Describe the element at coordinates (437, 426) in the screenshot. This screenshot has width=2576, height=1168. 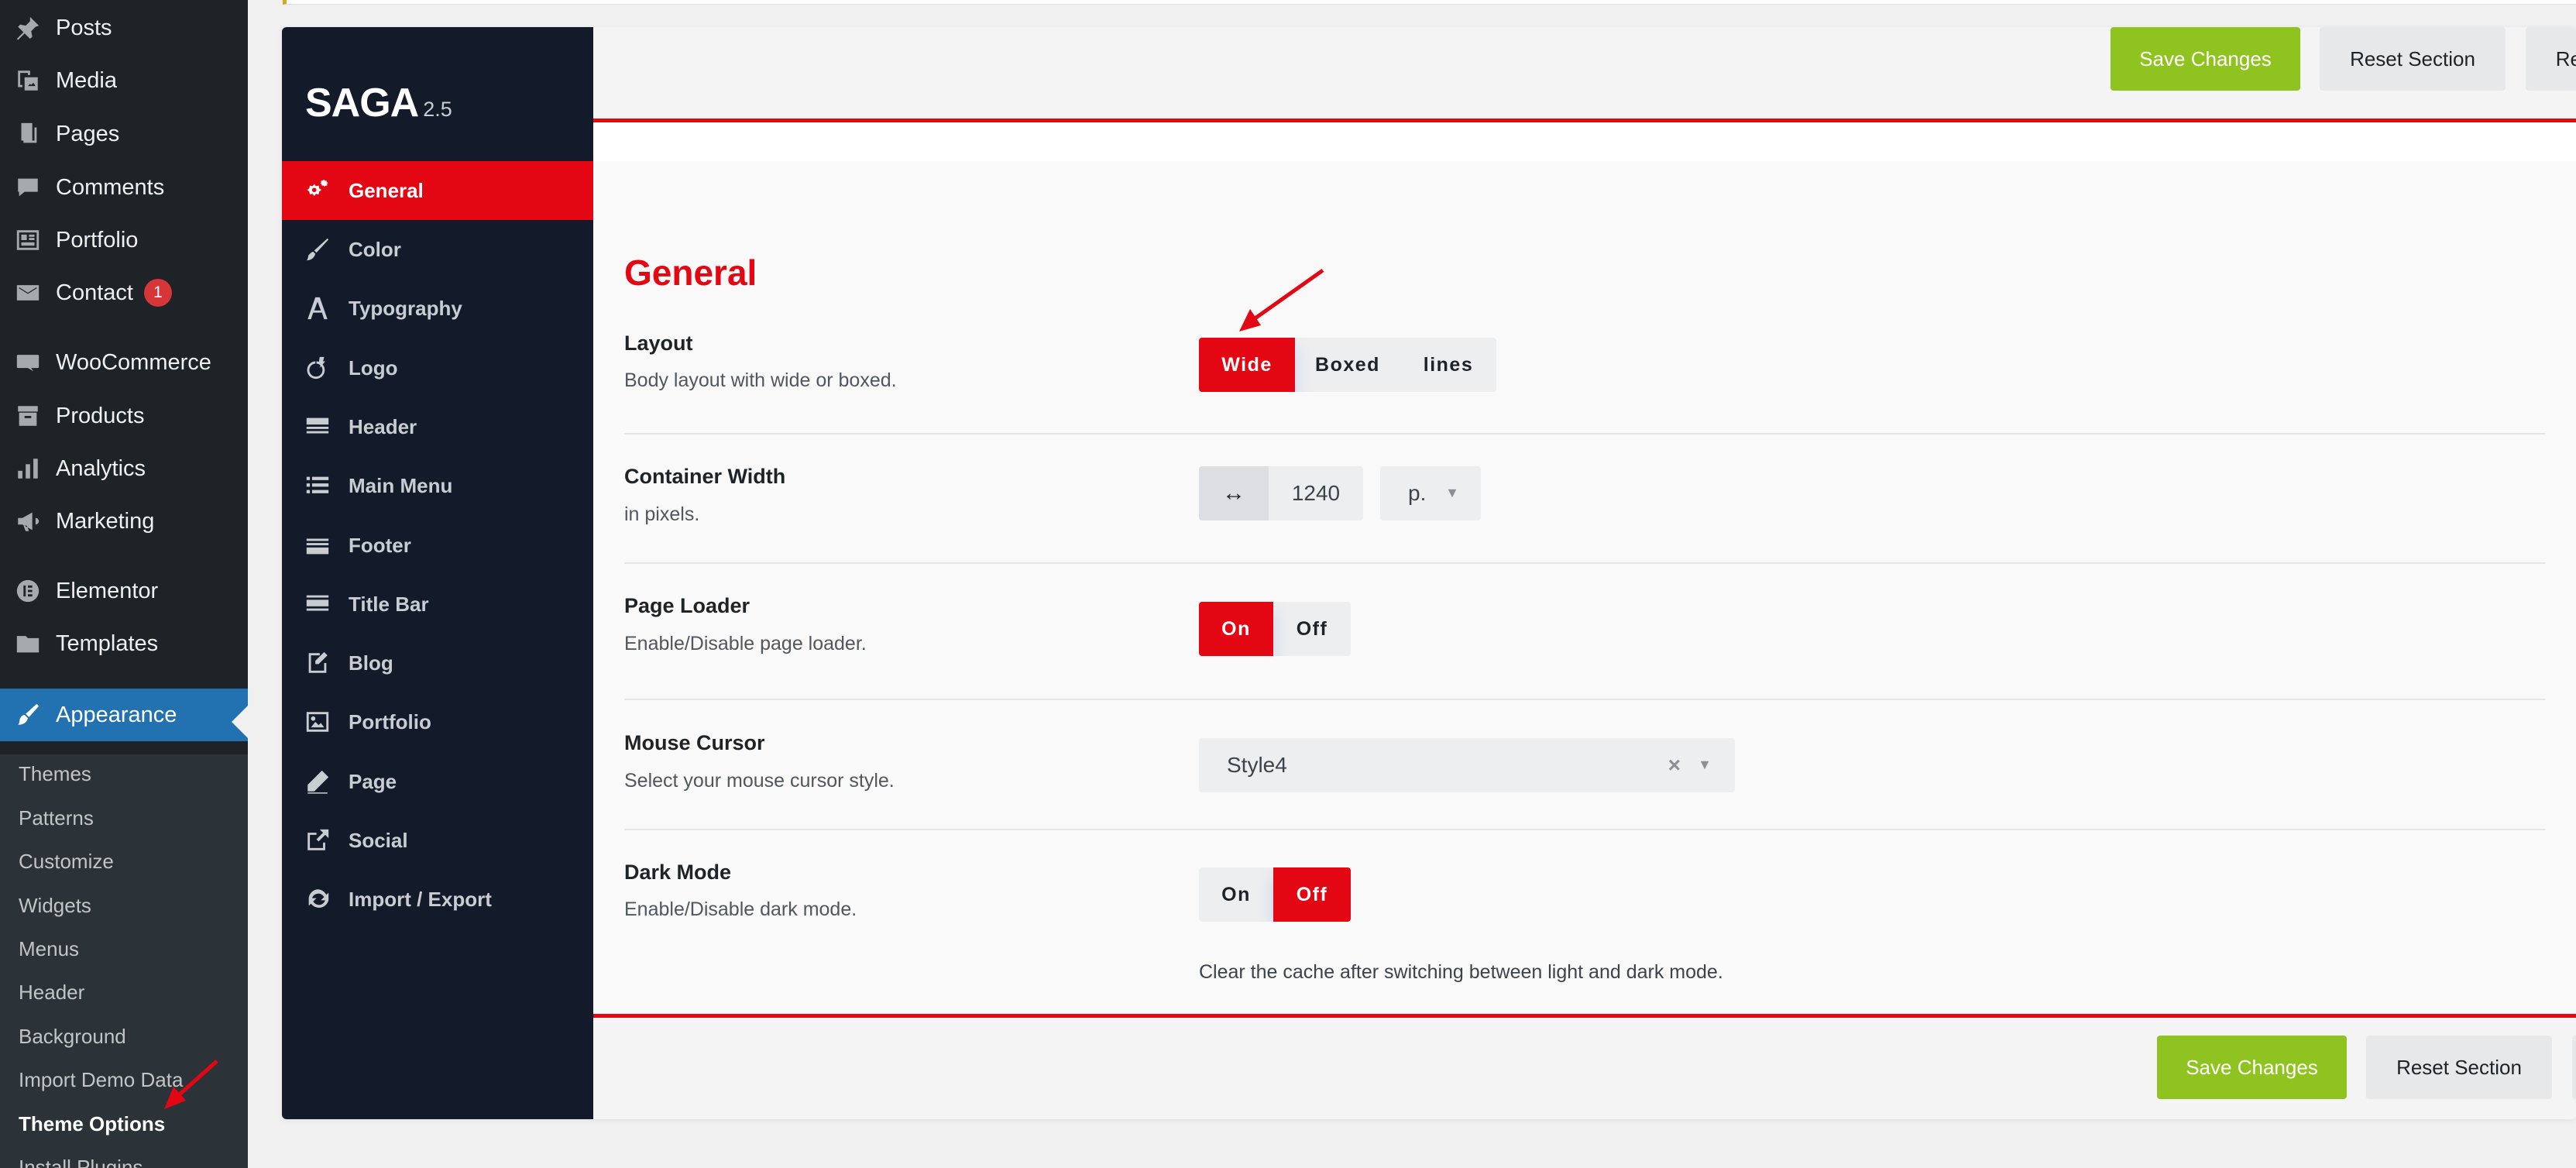
I see `nav-header: Header` at that location.